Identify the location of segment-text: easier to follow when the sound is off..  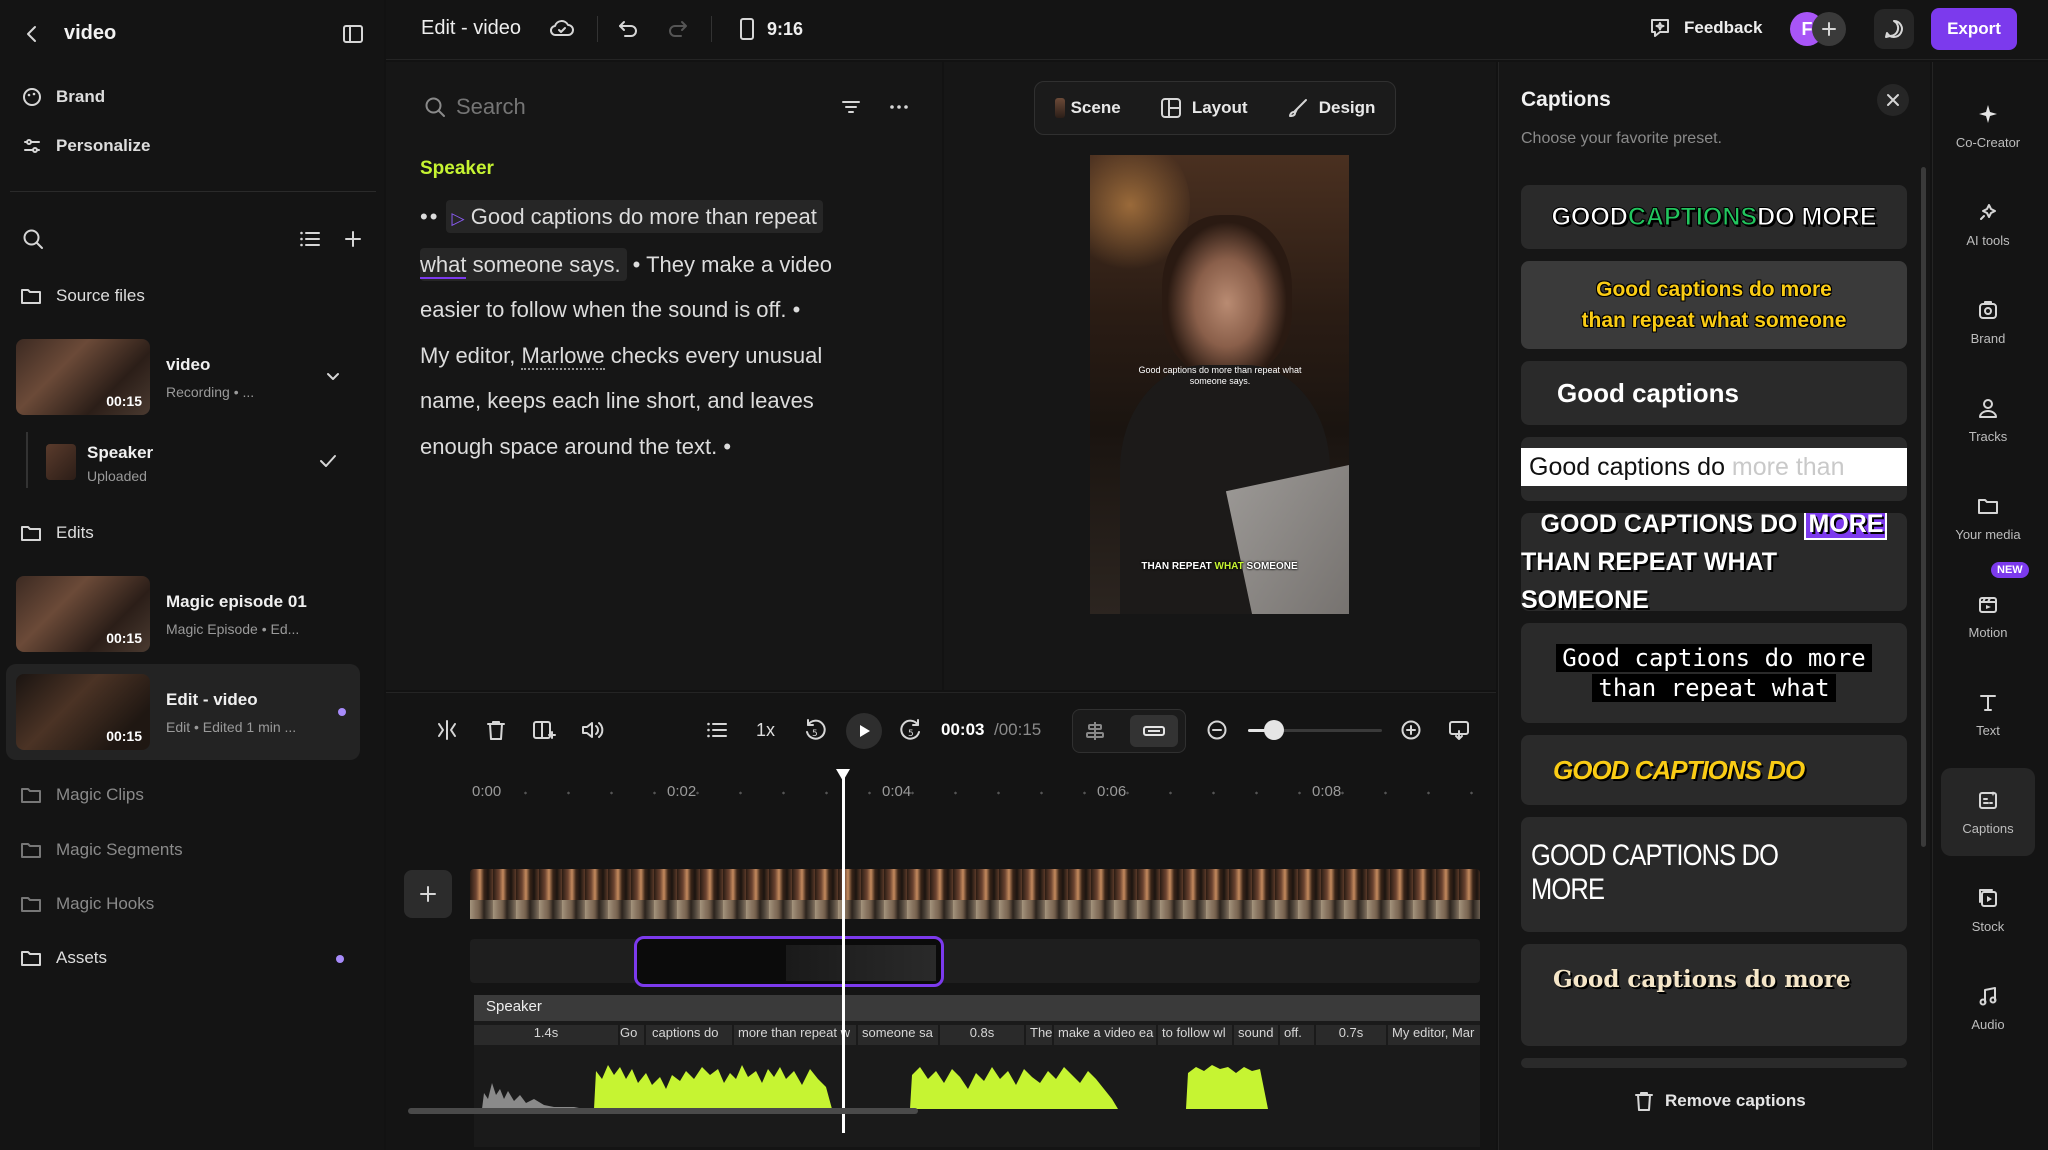
(603, 309).